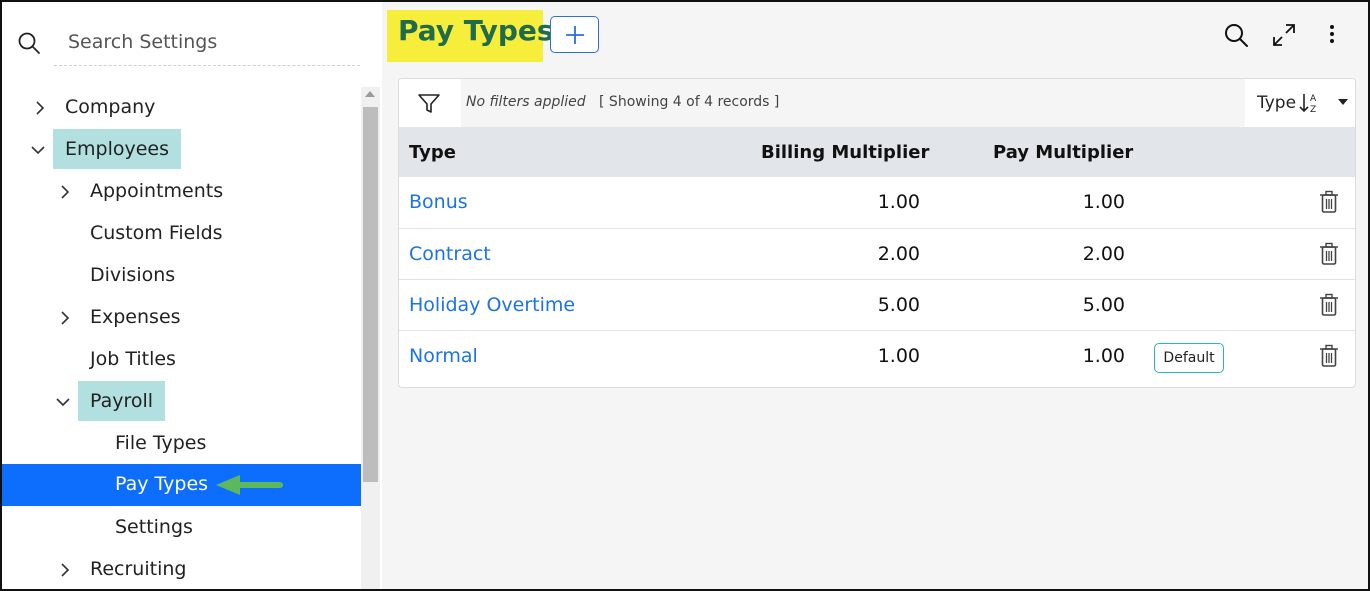 Image resolution: width=1370 pixels, height=591 pixels. What do you see at coordinates (1103, 254) in the screenshot?
I see `pay-multiplier: 2.00` at bounding box center [1103, 254].